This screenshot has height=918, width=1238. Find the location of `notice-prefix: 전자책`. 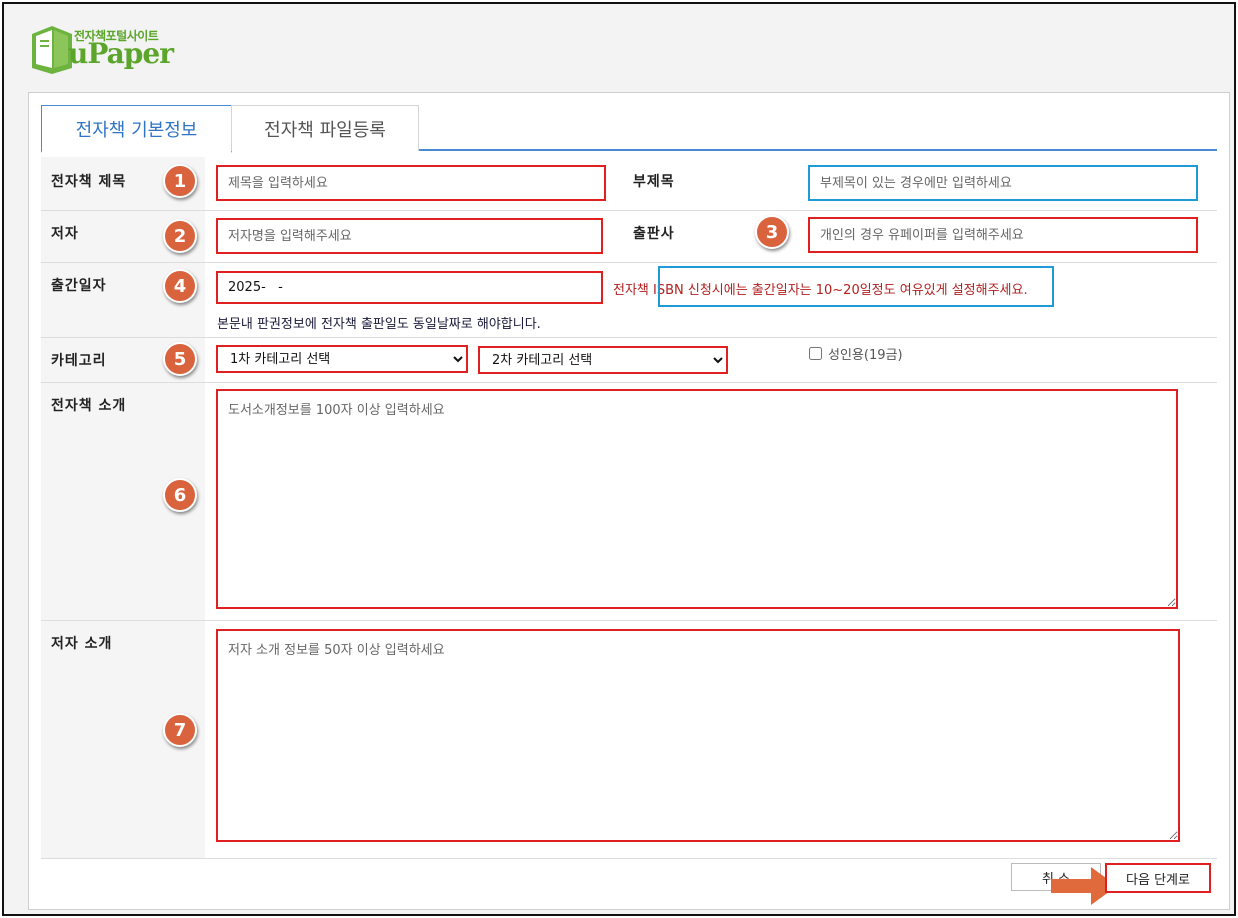

notice-prefix: 전자책 is located at coordinates (633, 290).